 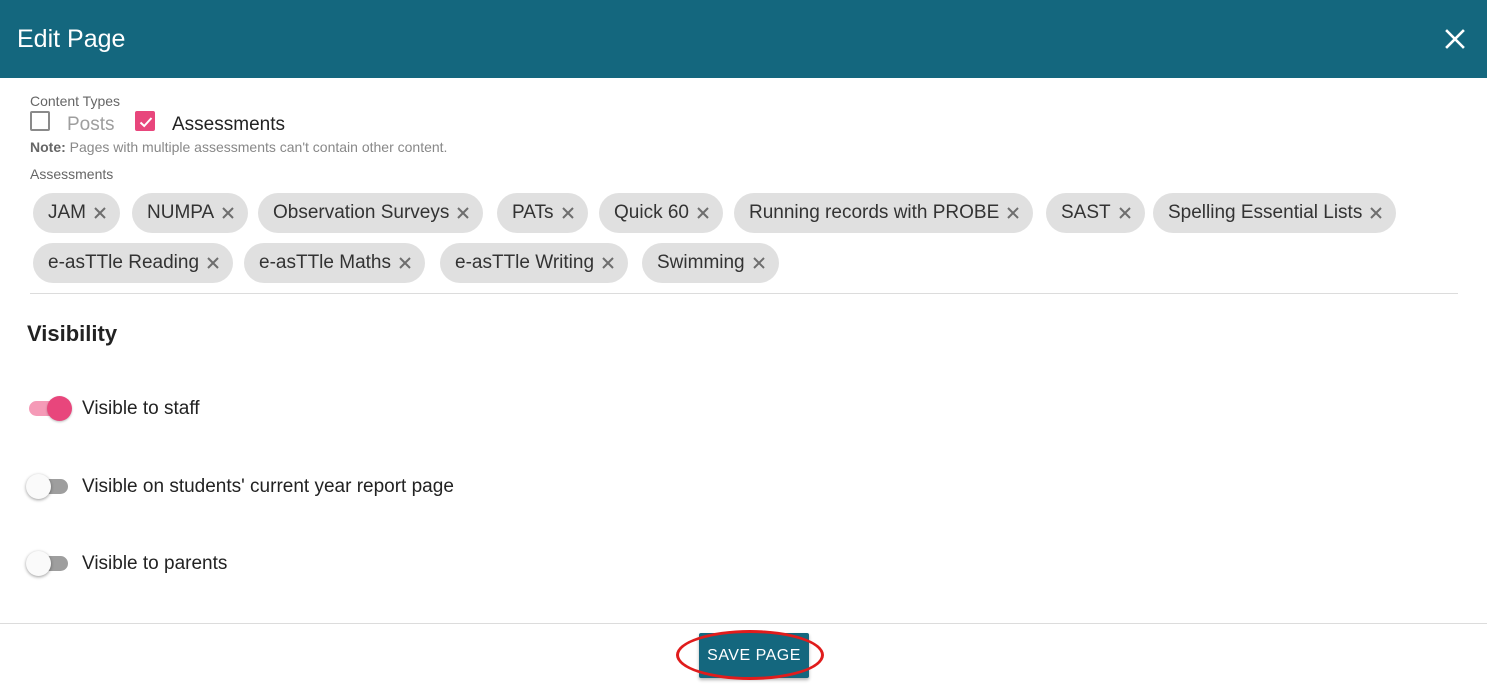 I want to click on chip-label: e-asTTle Reading, so click(x=124, y=262).